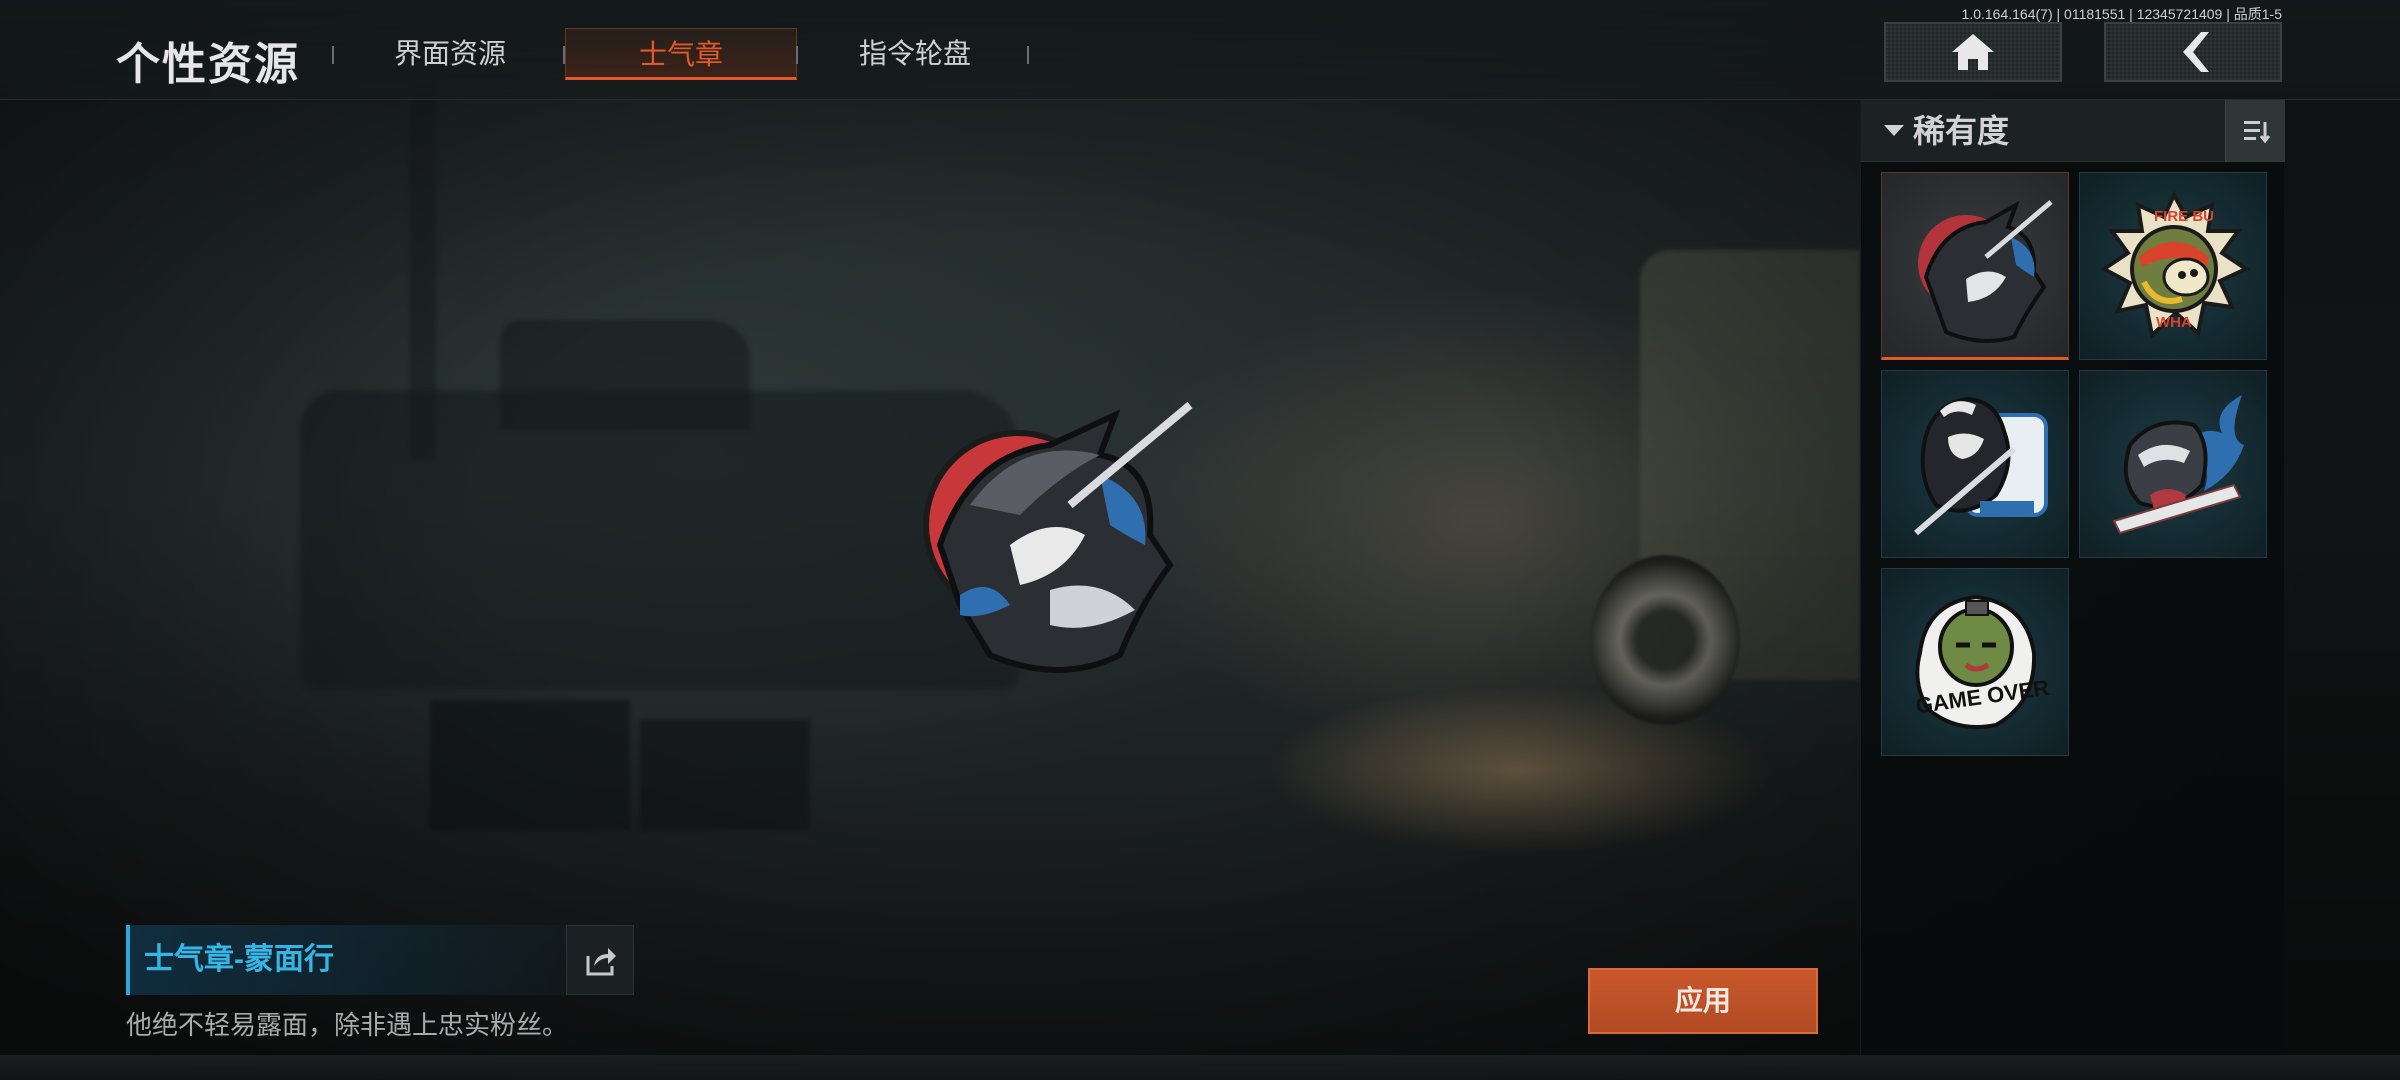 The width and height of the screenshot is (2400, 1080). Describe the element at coordinates (1200, 1067) in the screenshot. I see `bottom-edge` at that location.